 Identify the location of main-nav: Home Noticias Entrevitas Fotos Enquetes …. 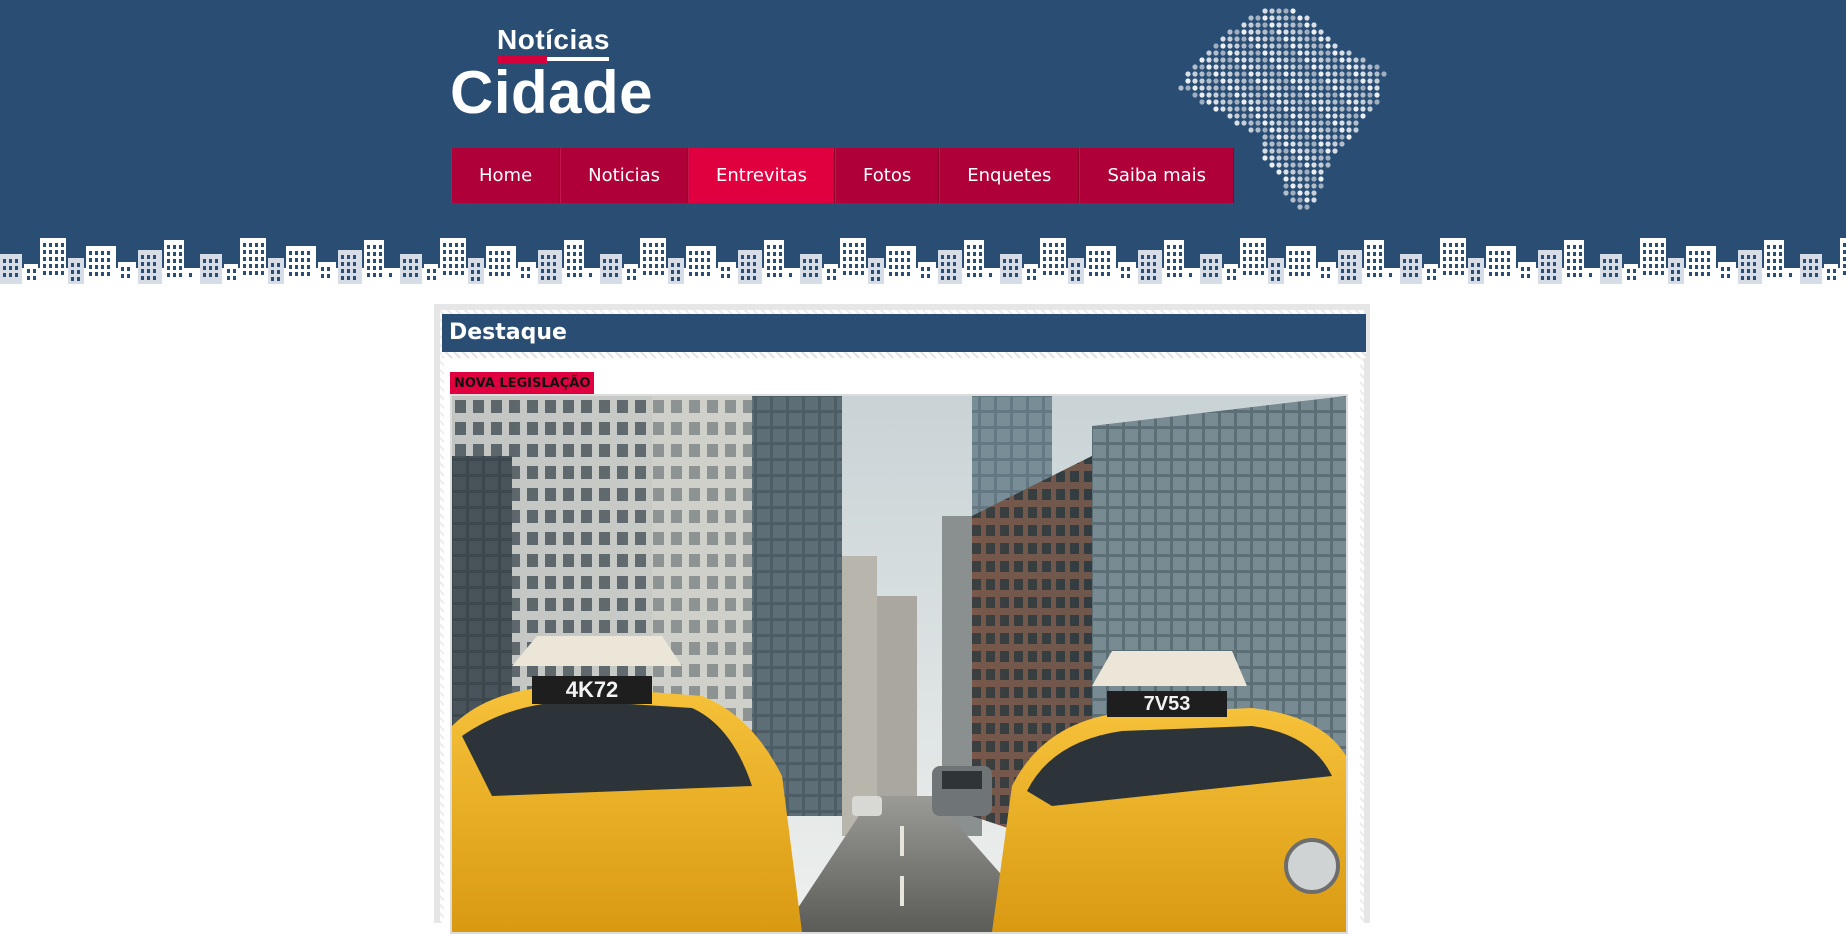
(843, 175).